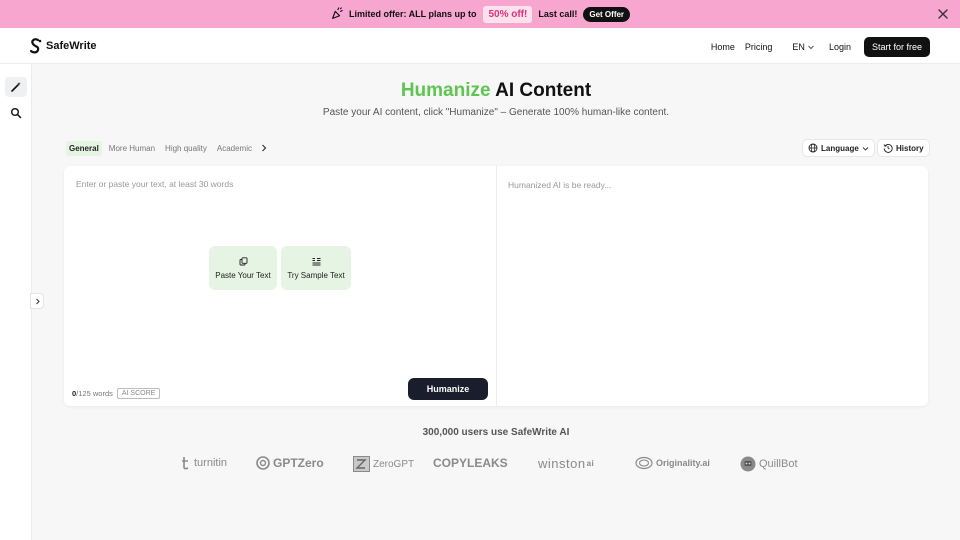  Describe the element at coordinates (445, 90) in the screenshot. I see `title-accent: Humanize` at that location.